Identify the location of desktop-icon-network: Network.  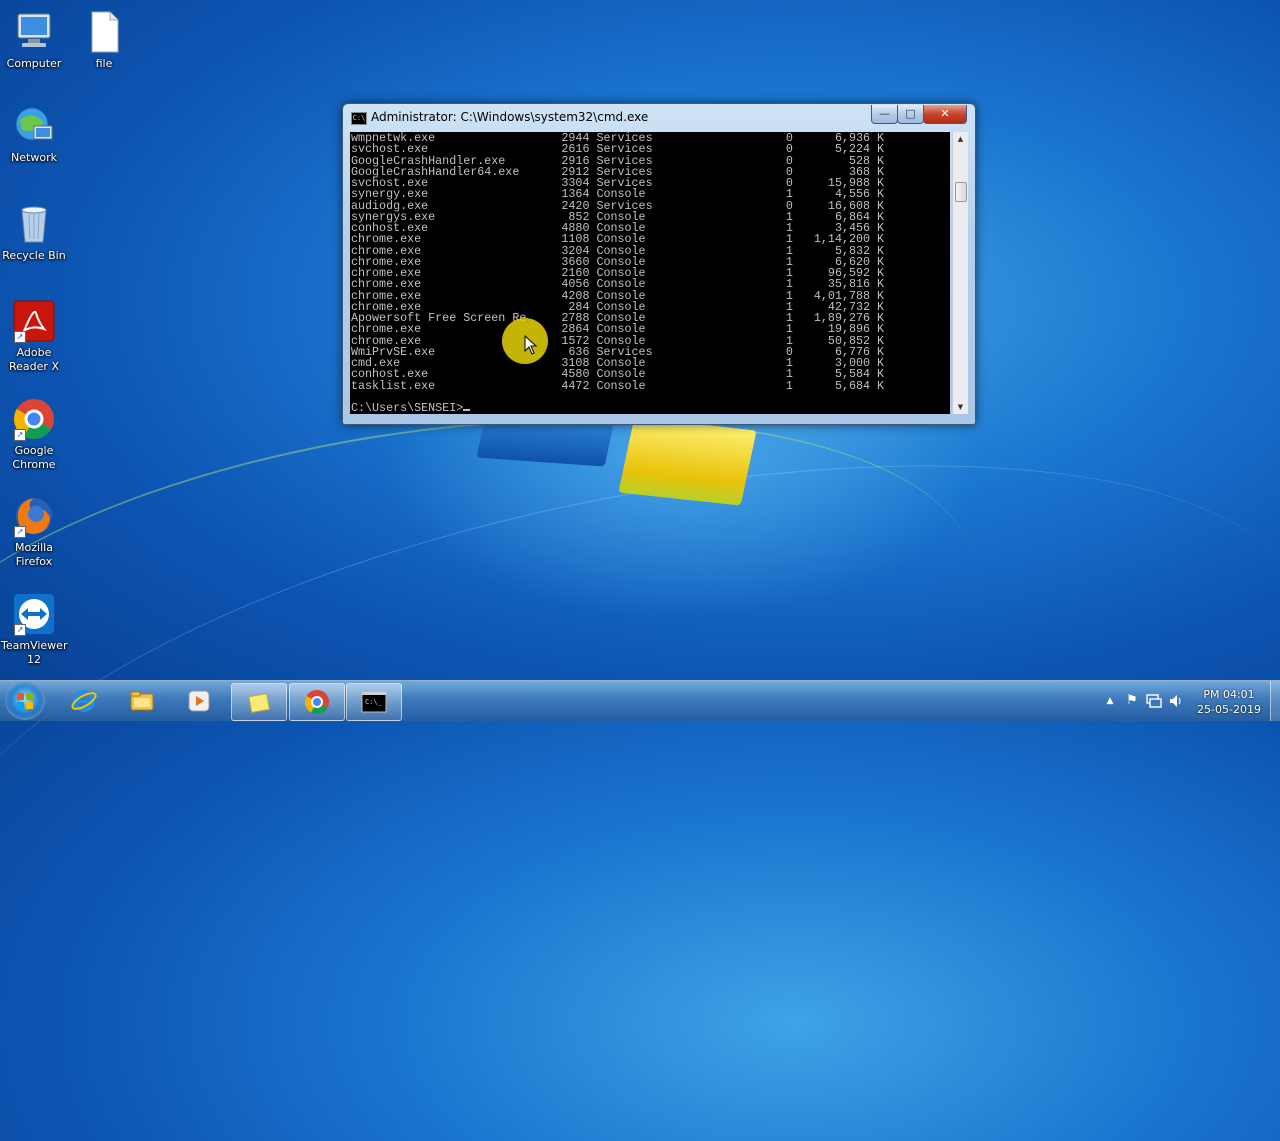
(34, 134).